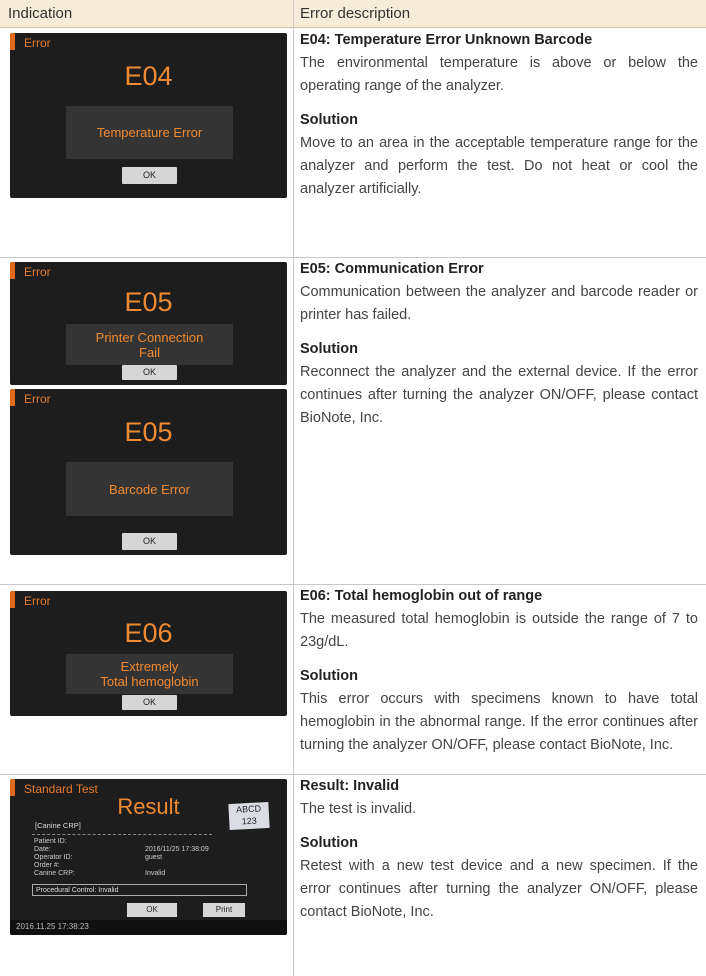 This screenshot has height=976, width=706. Describe the element at coordinates (154, 857) in the screenshot. I see `field-value: guest` at that location.